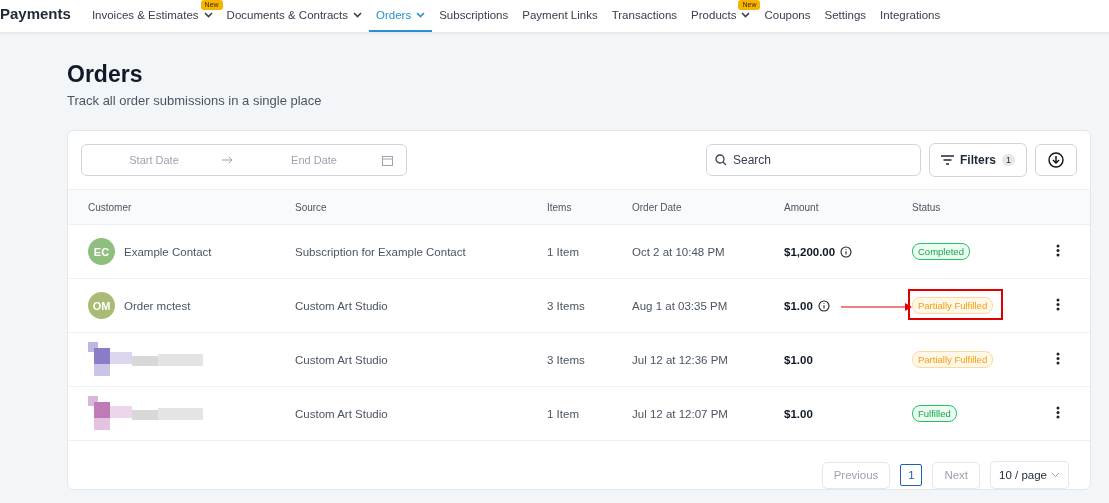 The width and height of the screenshot is (1109, 503). Describe the element at coordinates (813, 160) in the screenshot. I see `search-field: Search` at that location.